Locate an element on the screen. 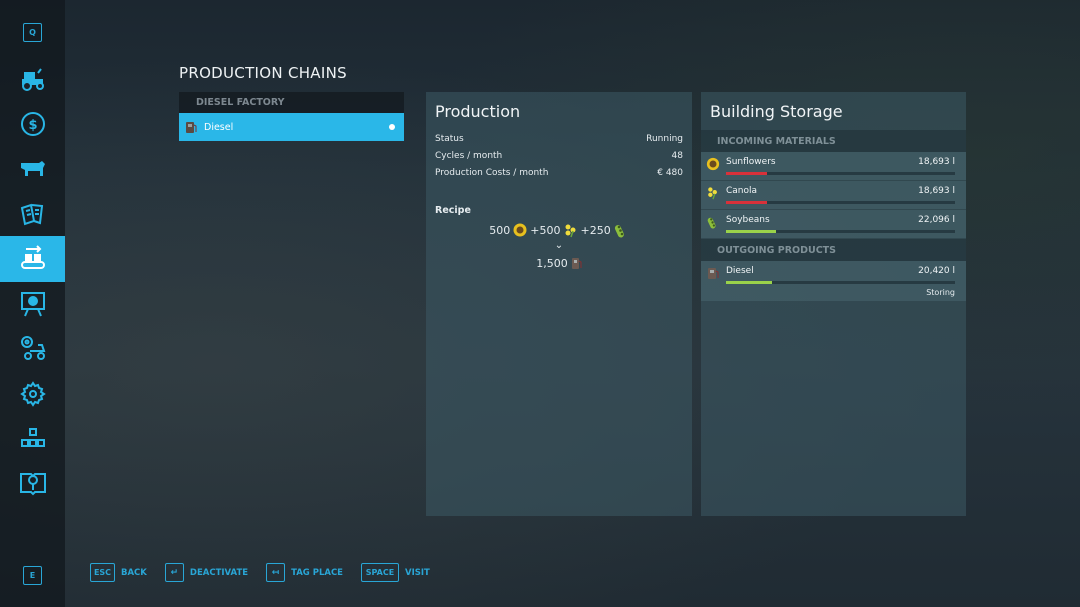  sidebar-item-statistics is located at coordinates (32, 304).